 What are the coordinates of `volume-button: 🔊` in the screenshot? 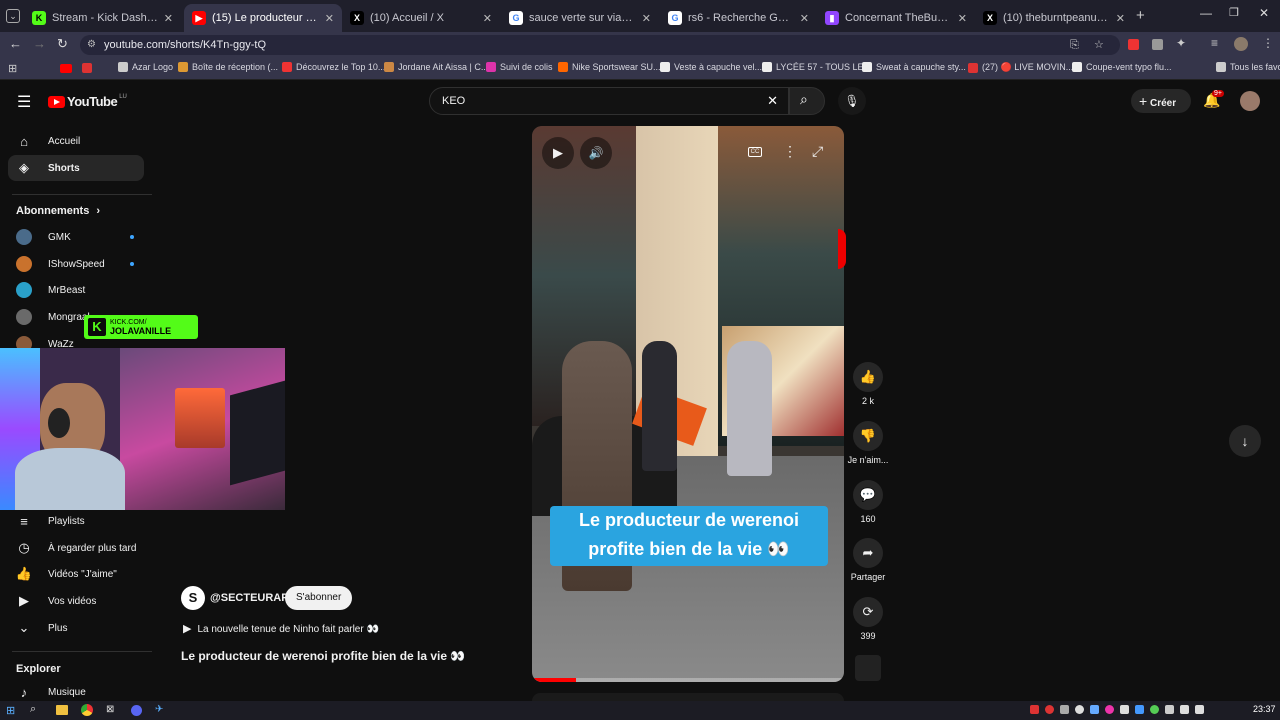 It's located at (596, 153).